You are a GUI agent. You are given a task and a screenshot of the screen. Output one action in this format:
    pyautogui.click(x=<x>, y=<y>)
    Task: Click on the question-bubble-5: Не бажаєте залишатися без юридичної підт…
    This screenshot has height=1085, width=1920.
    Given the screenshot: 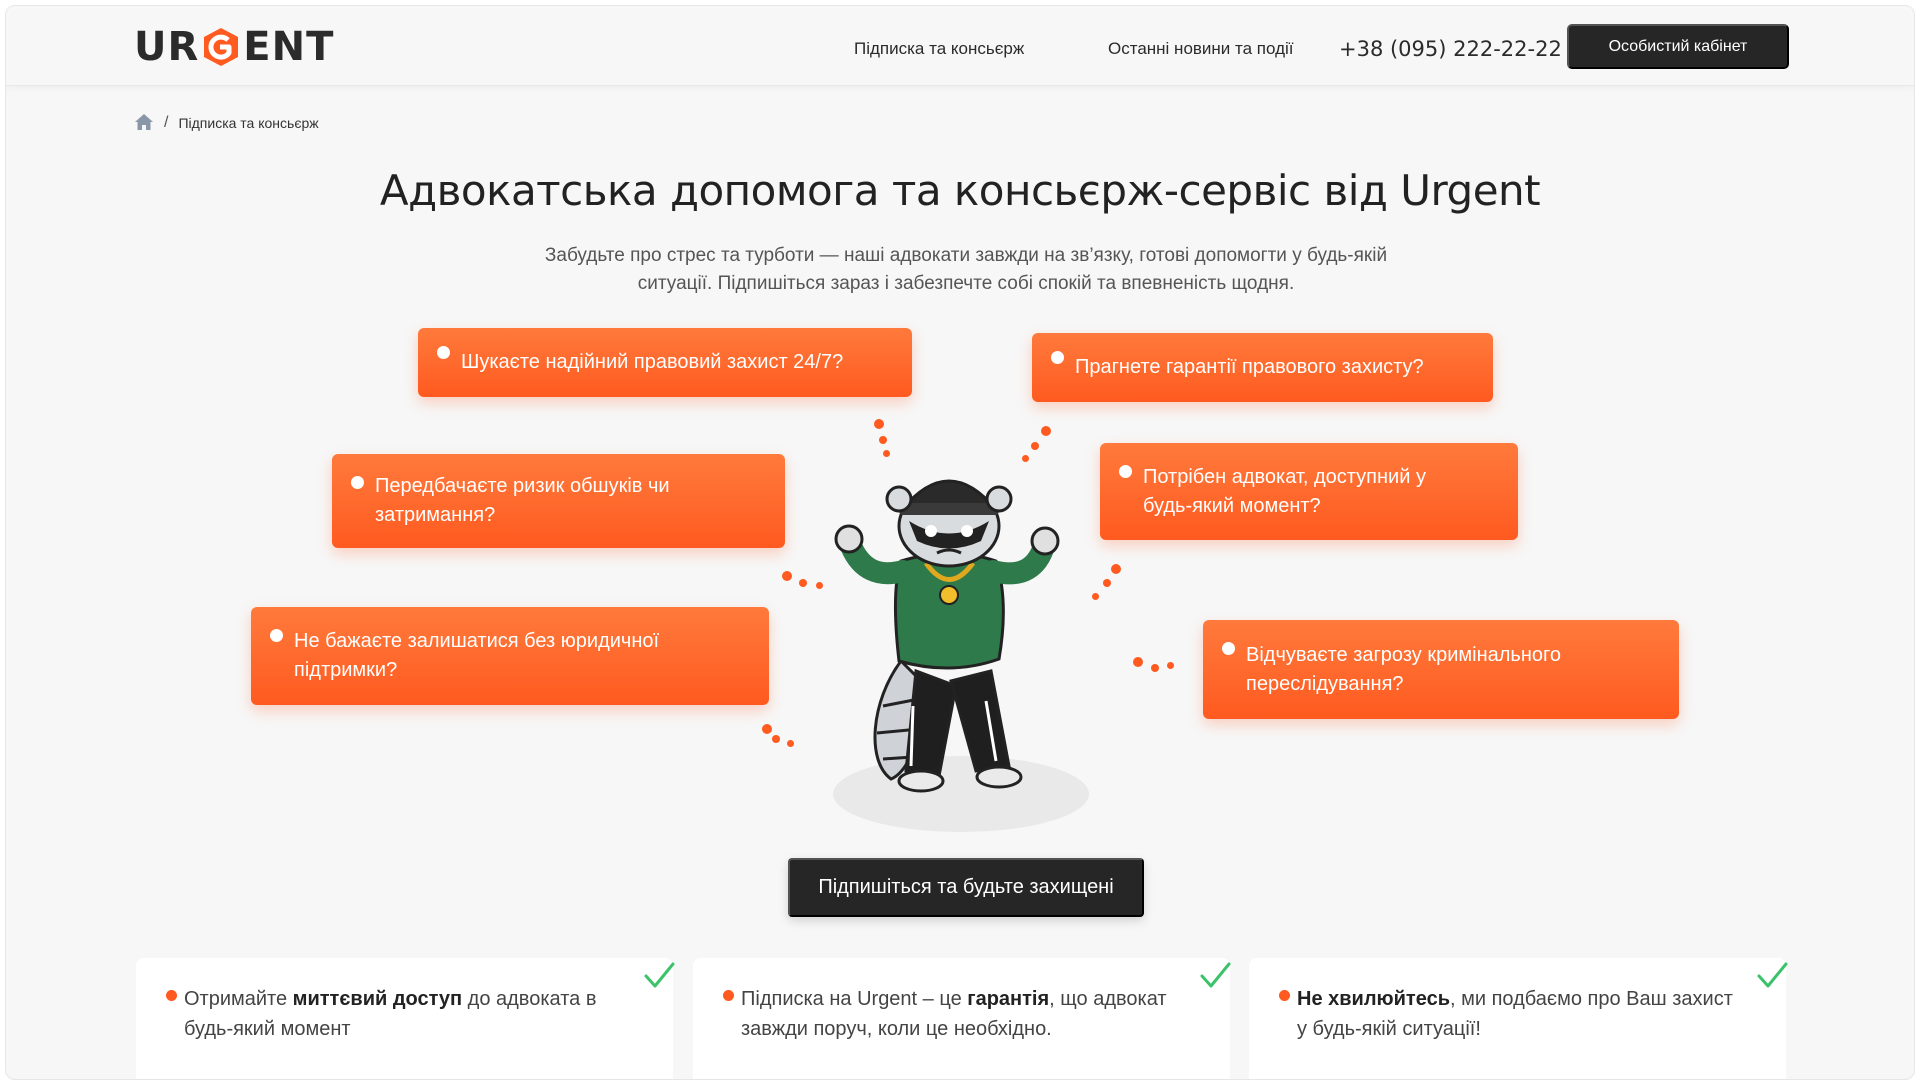 What is the action you would take?
    pyautogui.click(x=510, y=656)
    